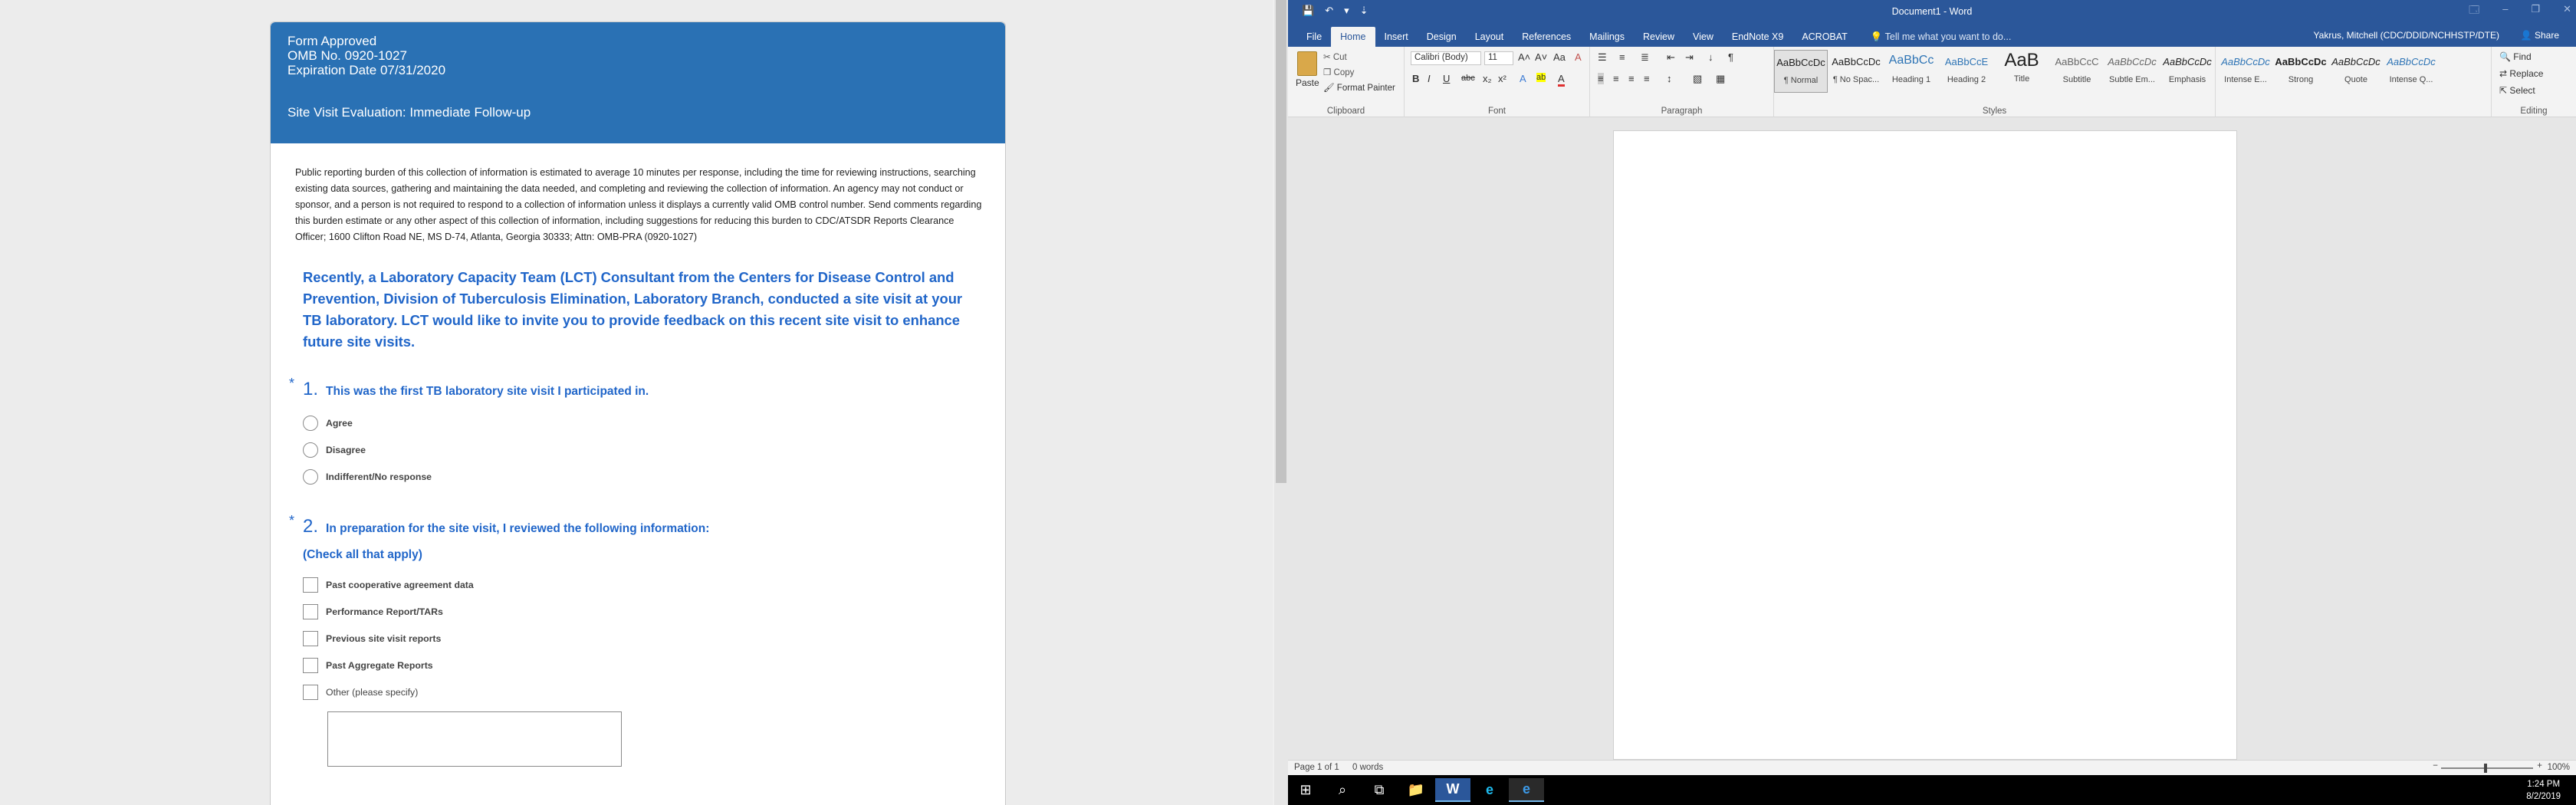 The image size is (2576, 805). I want to click on minimize-icon: –, so click(2505, 11).